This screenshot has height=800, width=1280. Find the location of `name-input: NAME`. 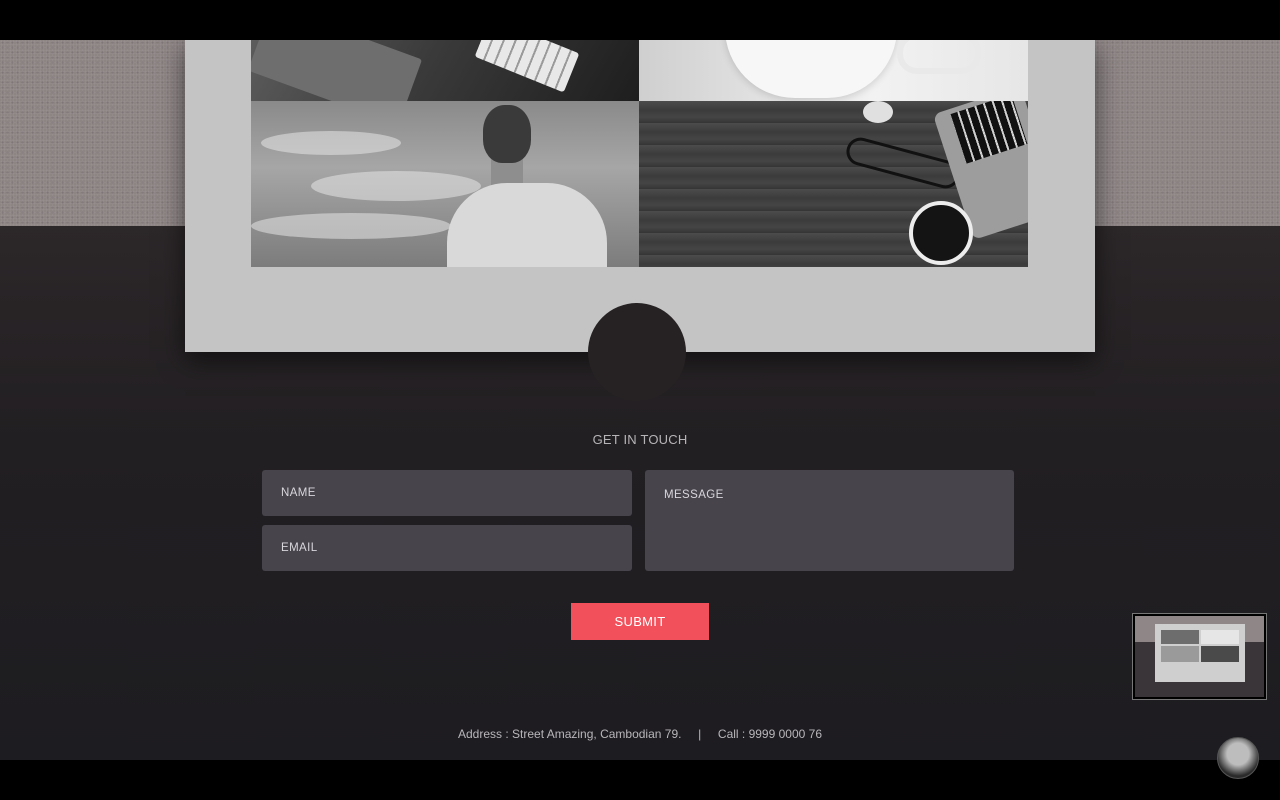

name-input: NAME is located at coordinates (447, 493).